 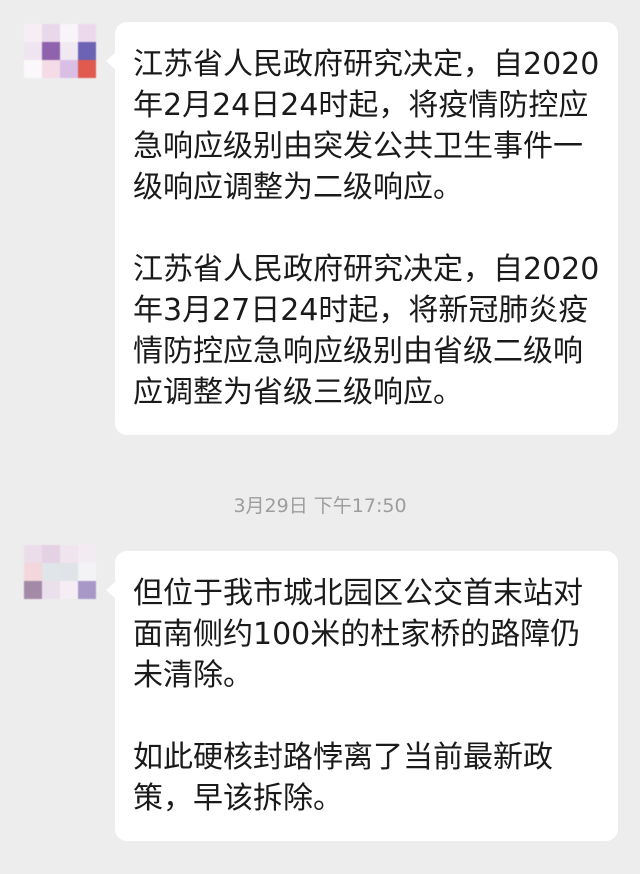 I want to click on timestamp: 3月29日 下午17:50, so click(x=320, y=506).